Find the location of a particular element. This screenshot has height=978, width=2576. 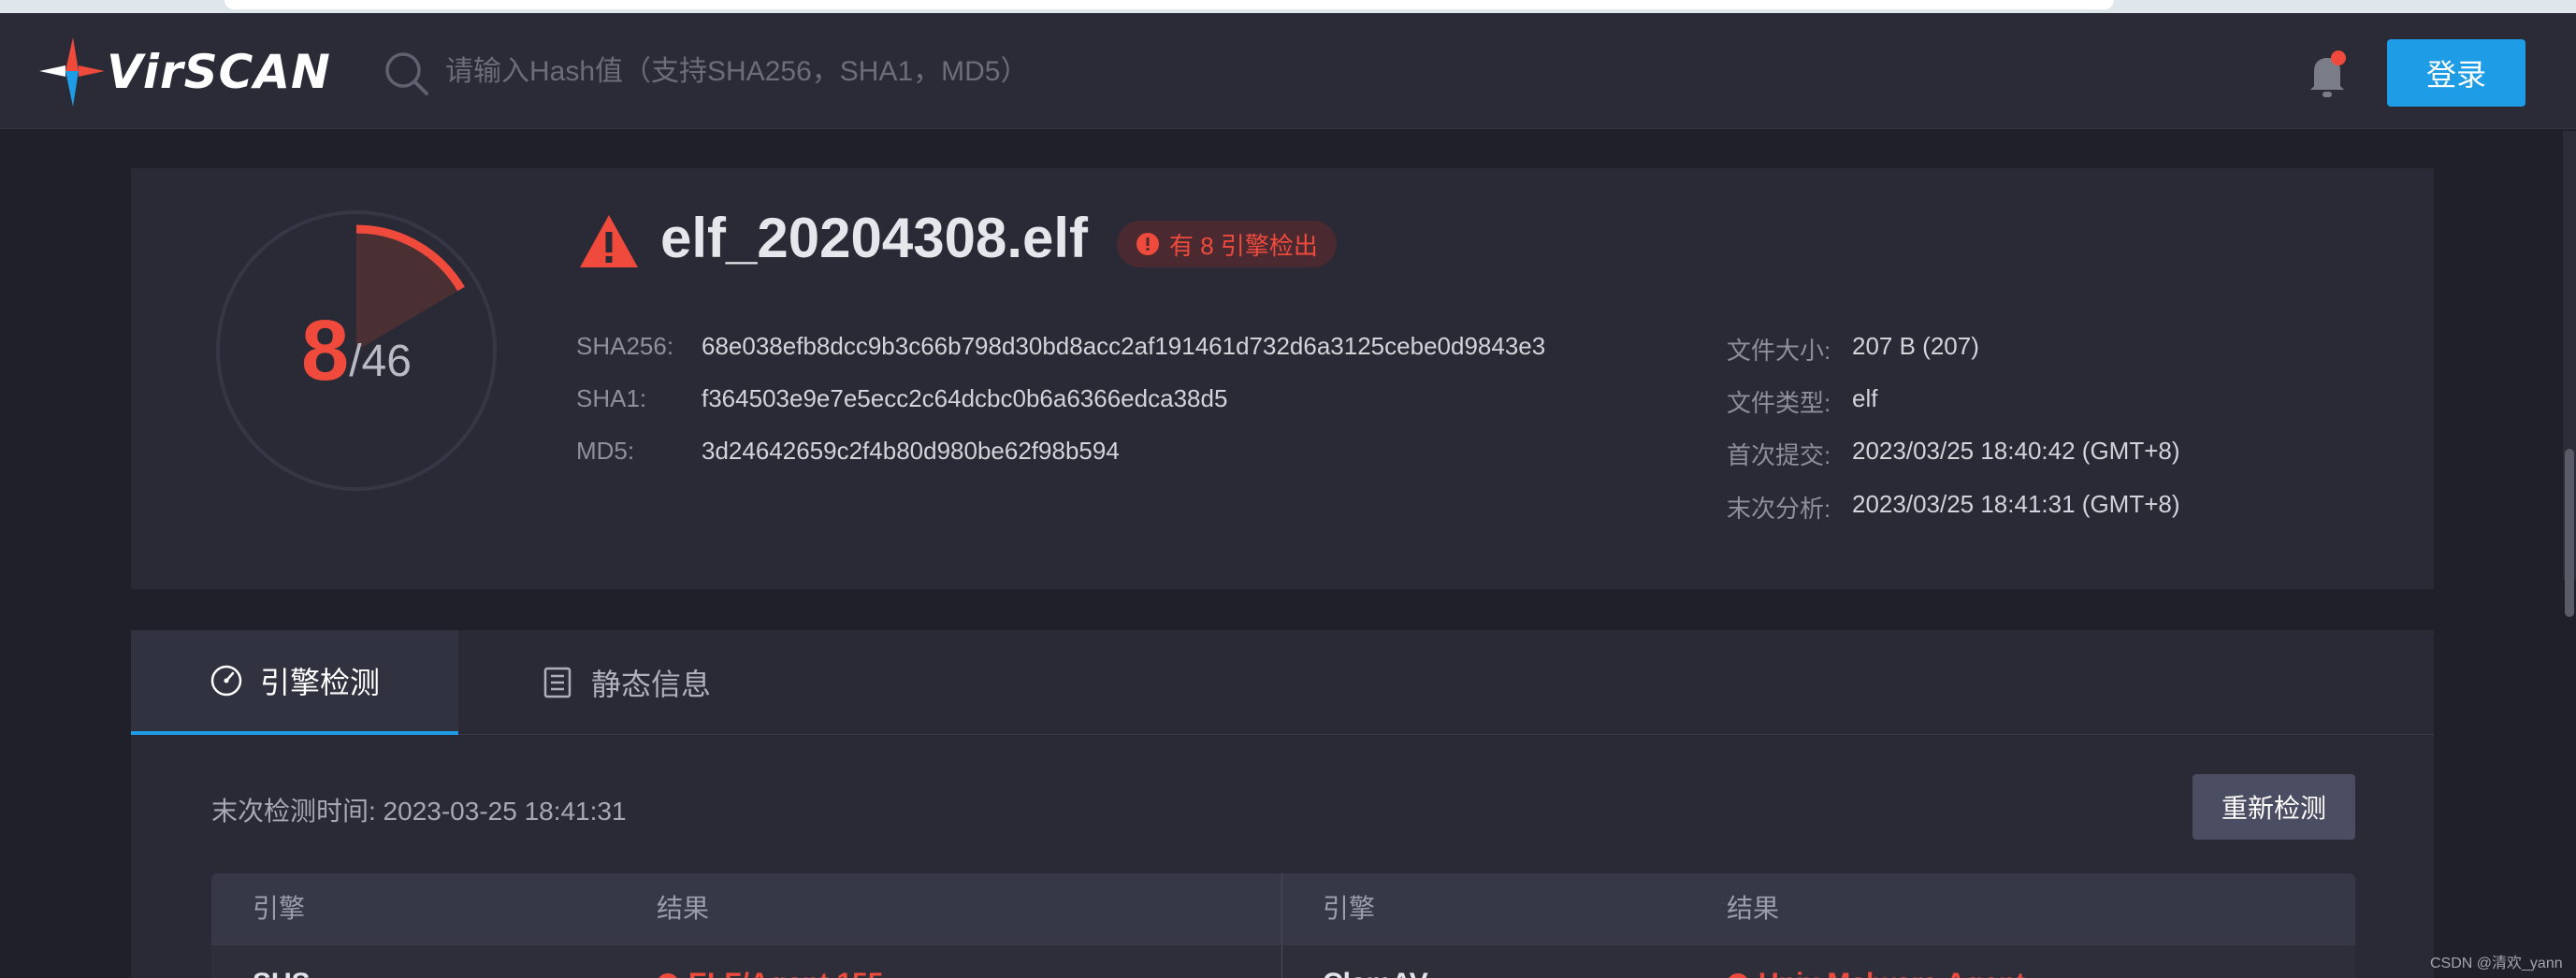

file-size-label: 文件大小: is located at coordinates (1779, 351).